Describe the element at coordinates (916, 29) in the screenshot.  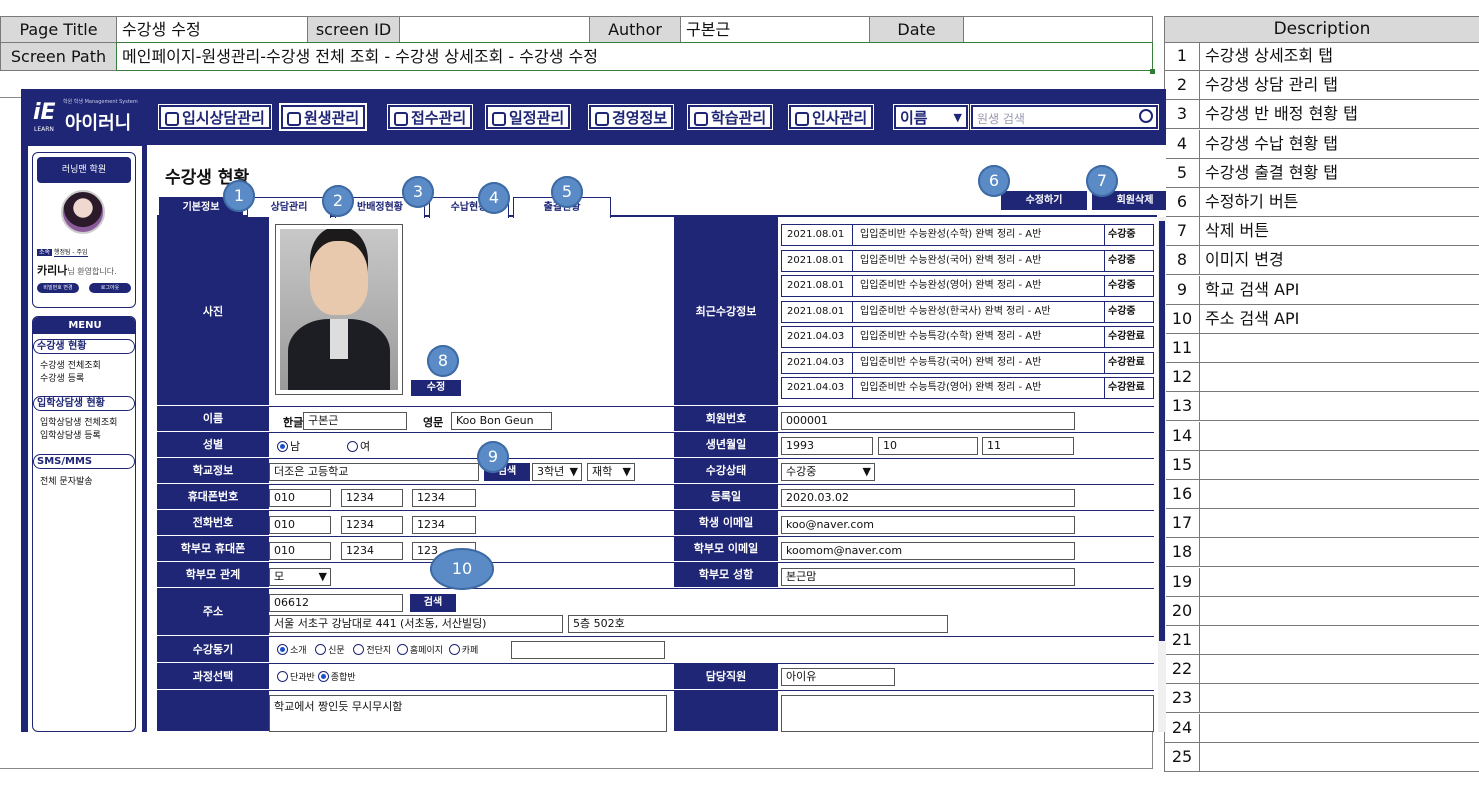
I see `date-label: Date` at that location.